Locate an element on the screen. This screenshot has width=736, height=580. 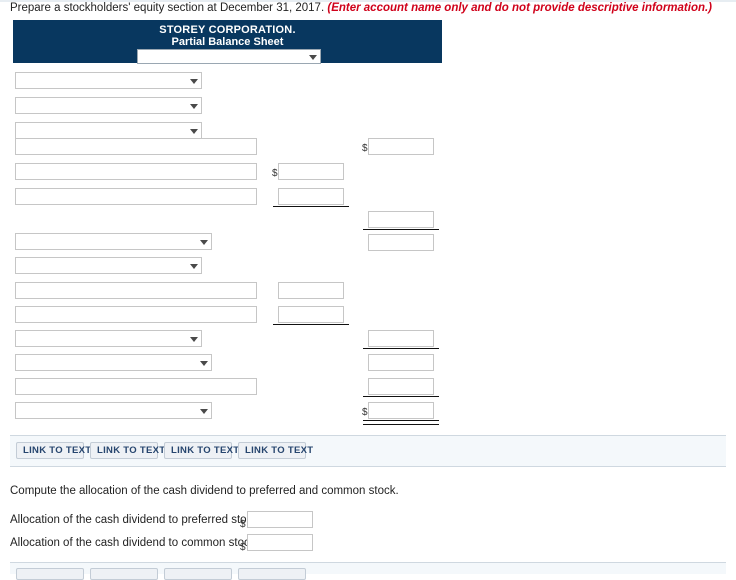
account-select-7-control is located at coordinates (113, 362).